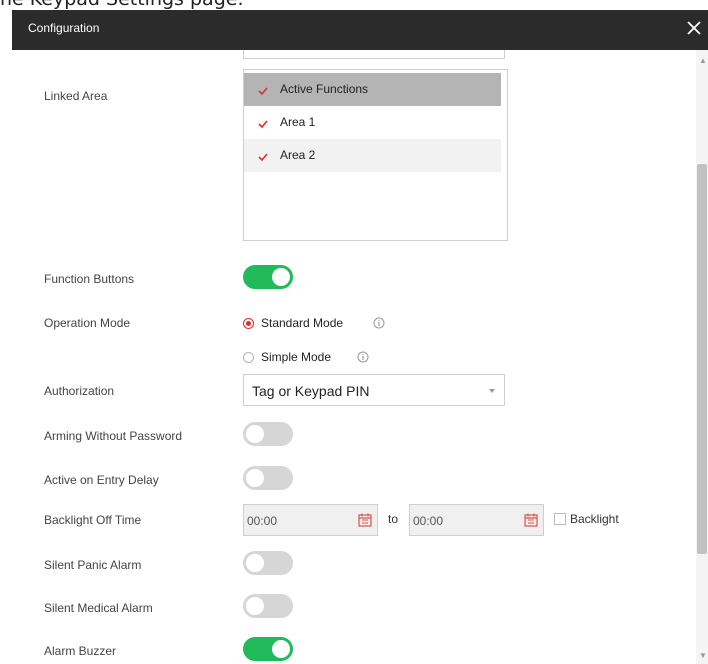 The height and width of the screenshot is (664, 708). What do you see at coordinates (476, 520) in the screenshot?
I see `end-time-input: 00:00` at bounding box center [476, 520].